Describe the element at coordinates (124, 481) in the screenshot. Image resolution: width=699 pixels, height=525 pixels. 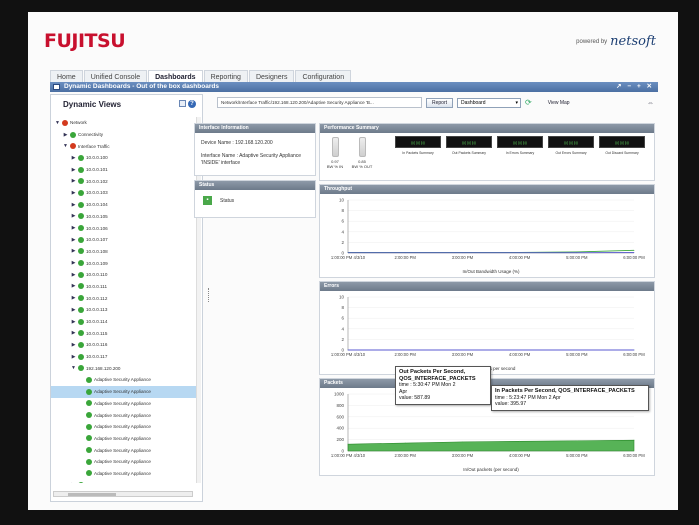
I see `tree-node: ▶192.168.120.8` at that location.